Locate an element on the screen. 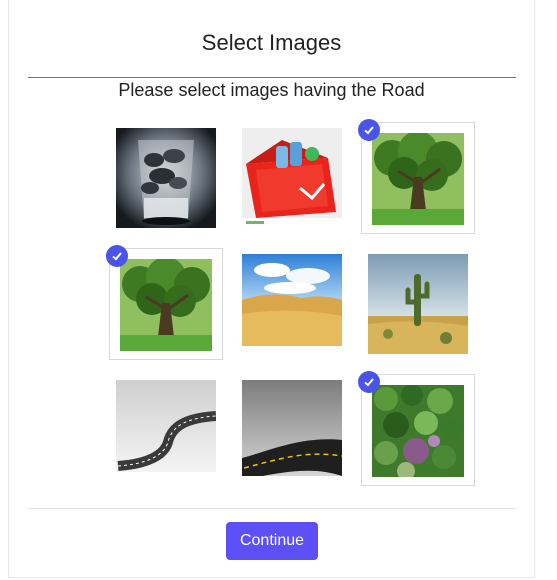 The width and height of the screenshot is (557, 580). image-tile-desert is located at coordinates (292, 304).